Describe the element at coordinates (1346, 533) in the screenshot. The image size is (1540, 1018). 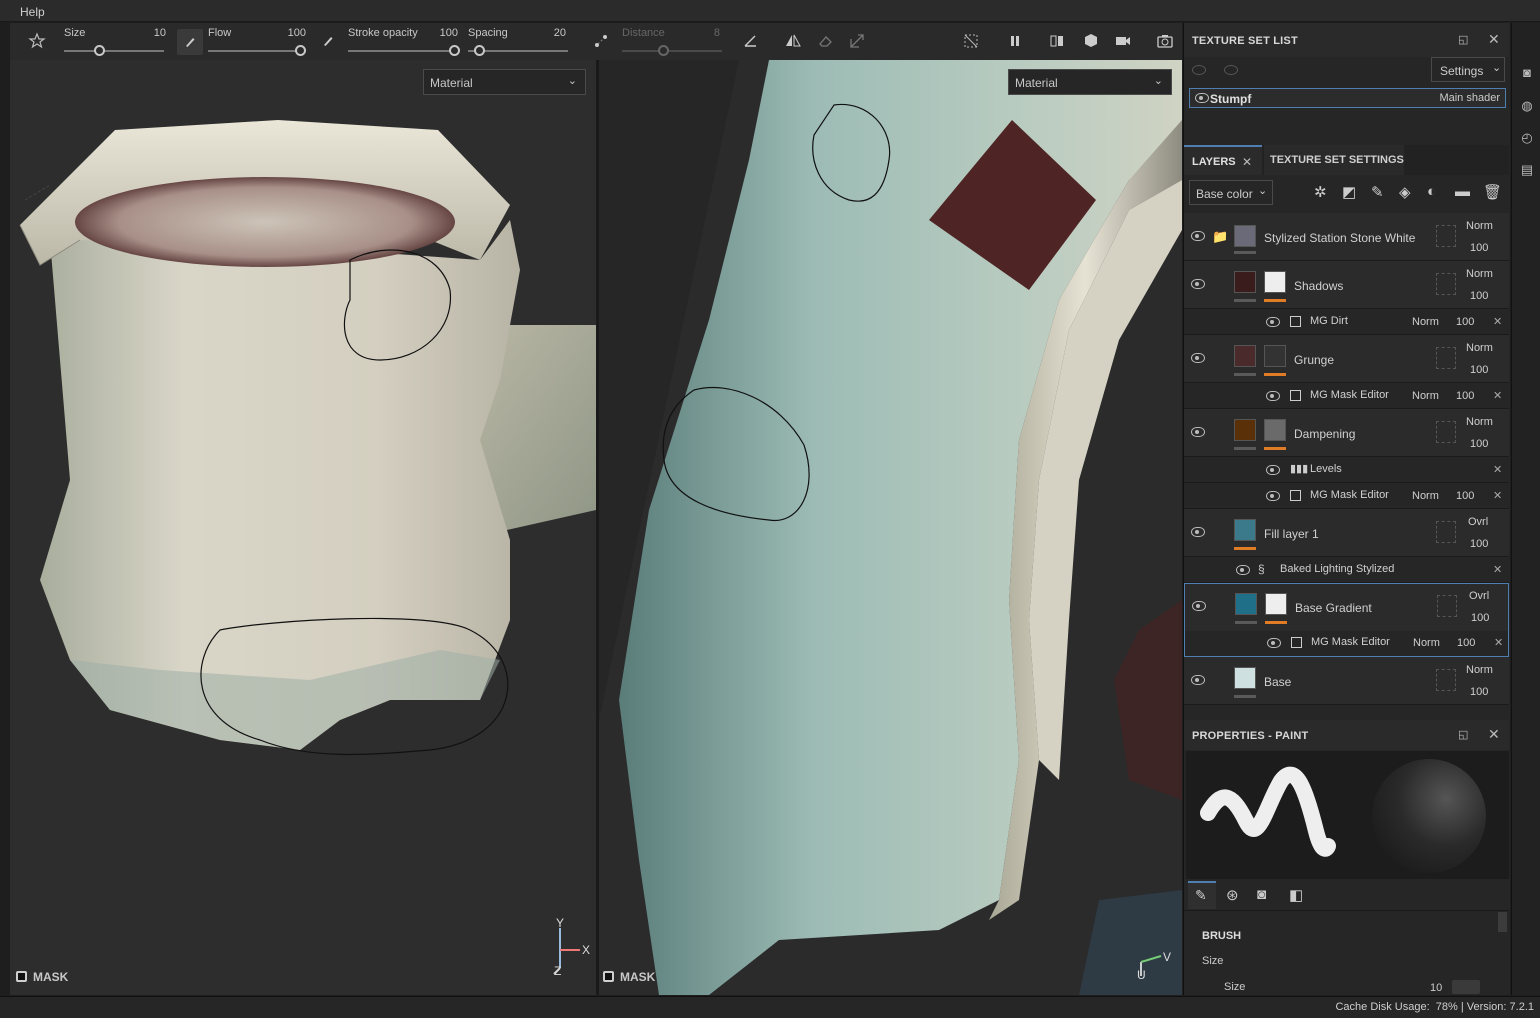
I see `layer-row: Fill layer 1 Ovrl 100` at that location.